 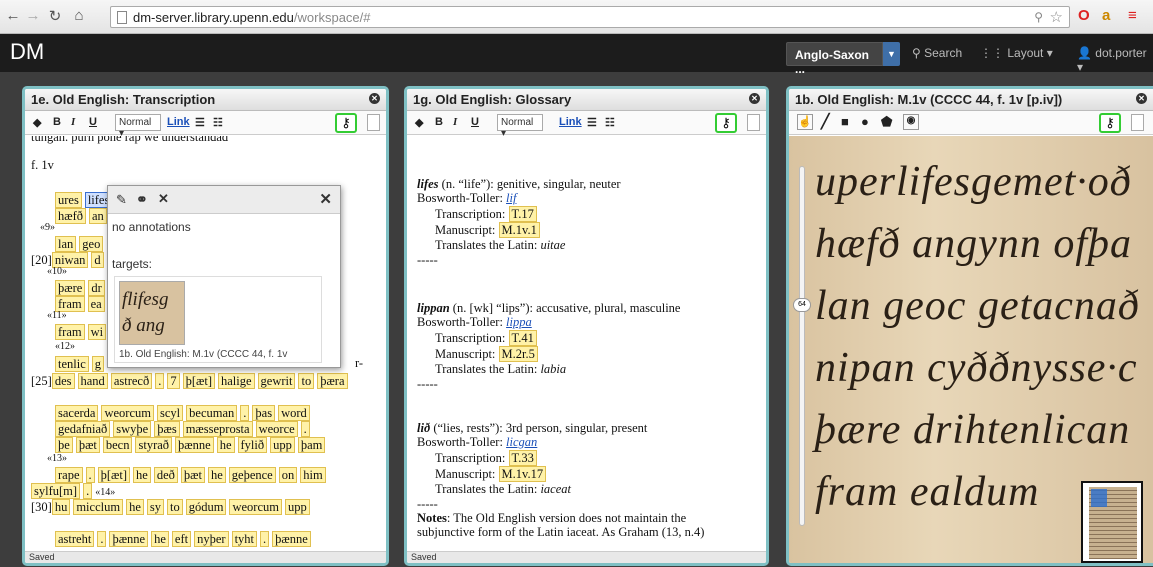 I want to click on user-menu: 👤 dot.porter ▾, so click(x=1115, y=60).